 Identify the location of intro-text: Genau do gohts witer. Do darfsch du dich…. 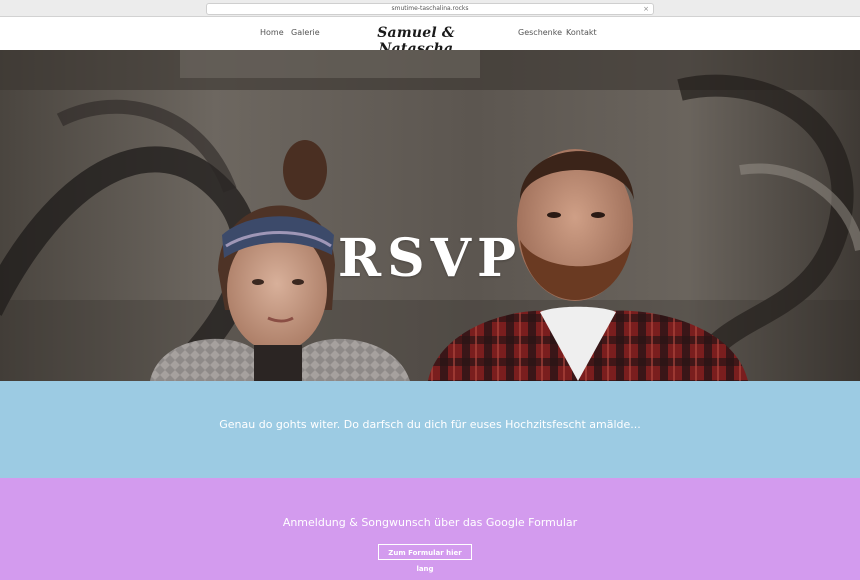
(430, 424).